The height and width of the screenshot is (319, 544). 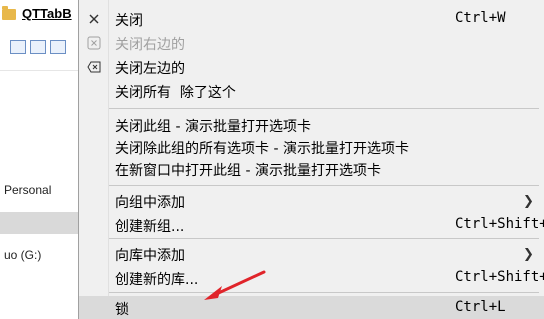 What do you see at coordinates (499, 224) in the screenshot?
I see `menu-item-shortcut: Ctrl+Shift+G` at bounding box center [499, 224].